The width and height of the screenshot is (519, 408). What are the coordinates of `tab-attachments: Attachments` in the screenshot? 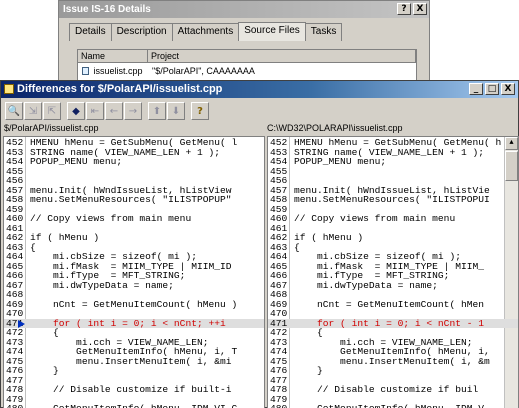 It's located at (205, 32).